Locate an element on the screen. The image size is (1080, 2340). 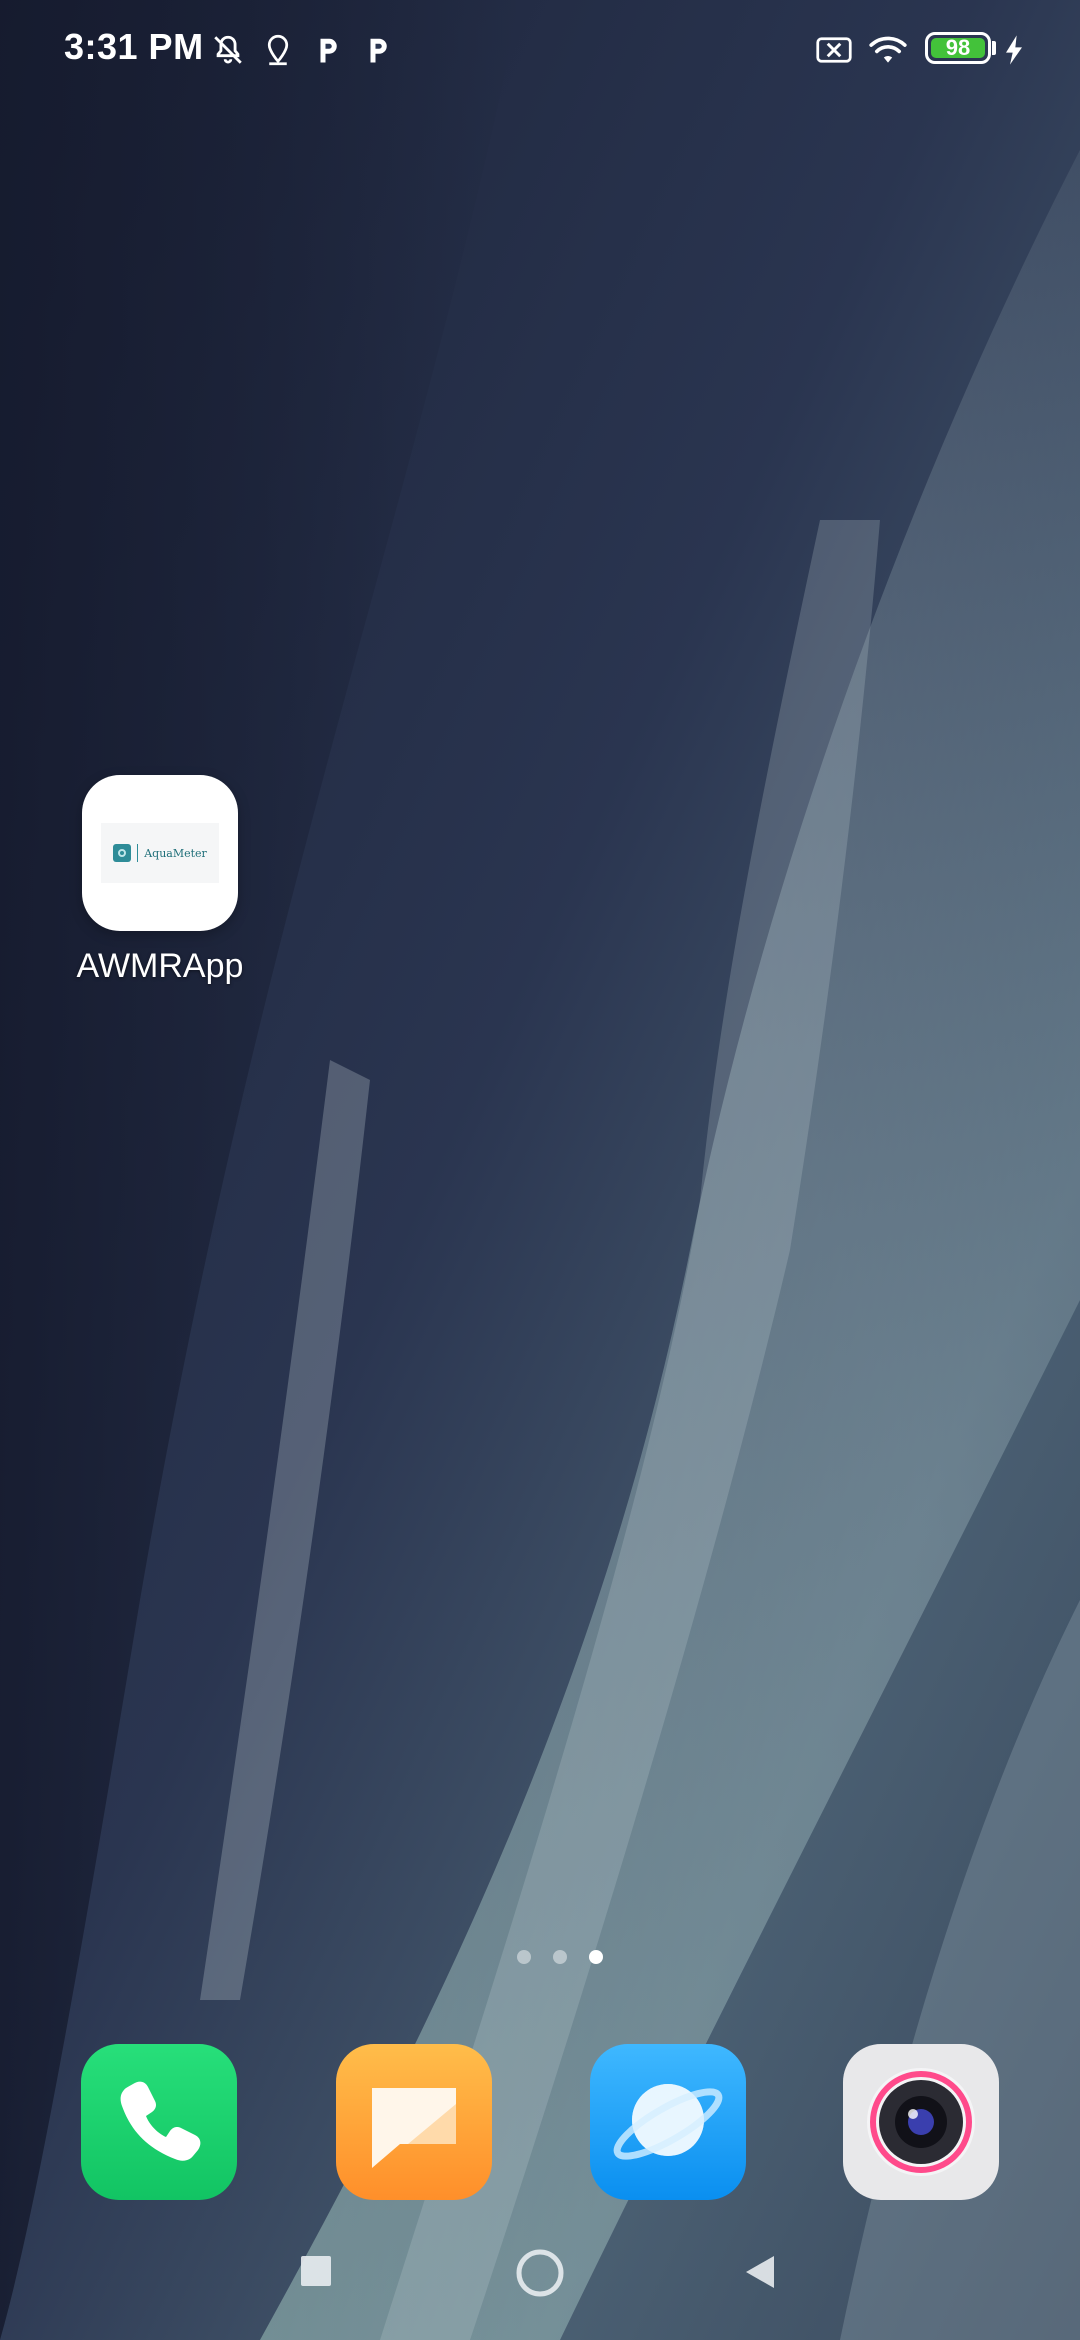
app-label: AWMRApp is located at coordinates (160, 966).